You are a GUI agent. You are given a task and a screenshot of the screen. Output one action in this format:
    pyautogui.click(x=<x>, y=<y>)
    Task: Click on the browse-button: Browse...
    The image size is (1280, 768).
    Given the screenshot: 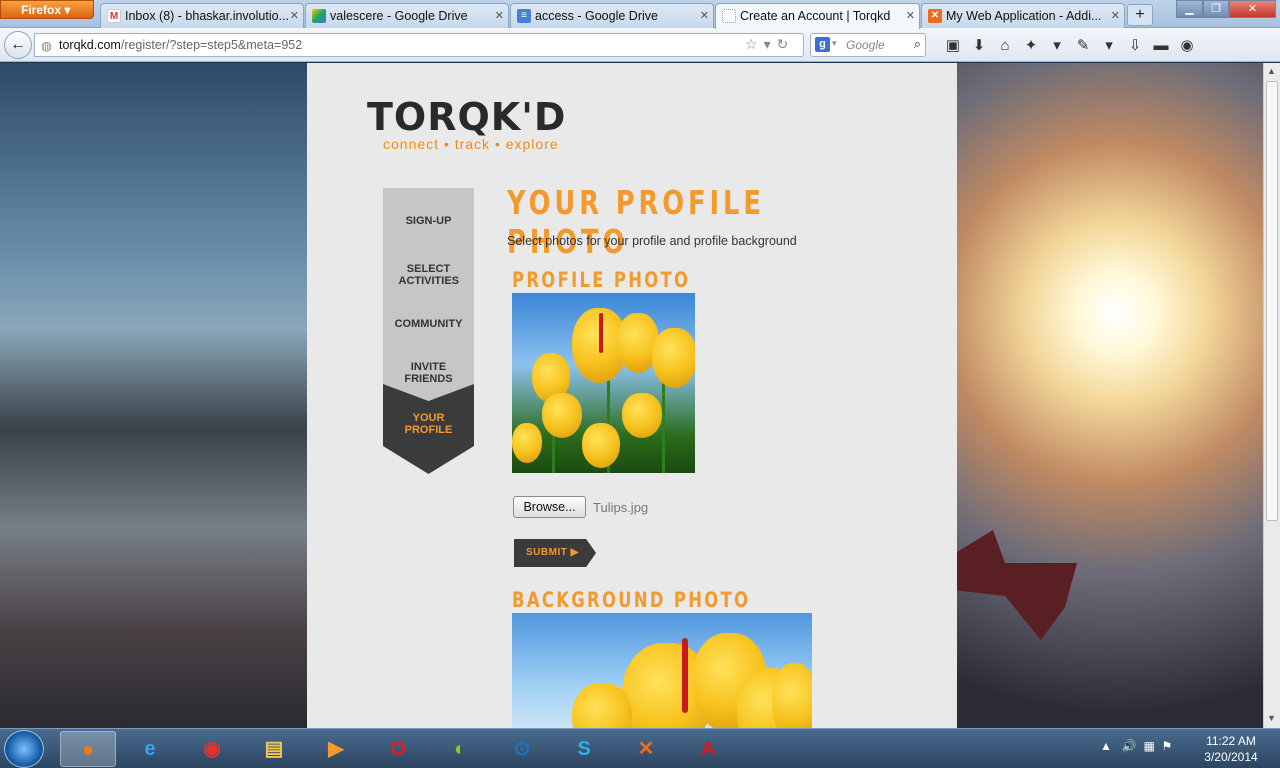 What is the action you would take?
    pyautogui.click(x=549, y=507)
    